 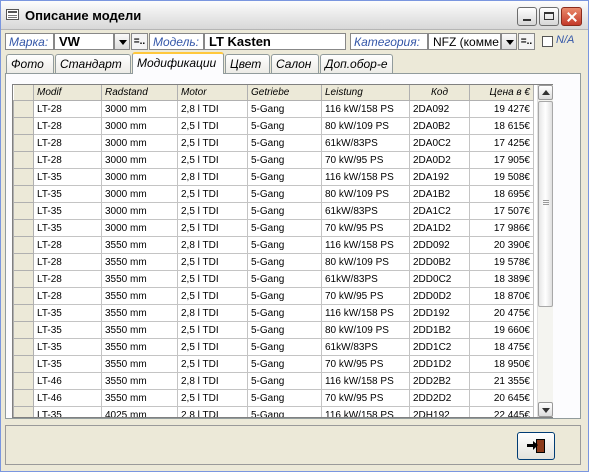 What do you see at coordinates (439, 279) in the screenshot?
I see `cell-code: 2DD0C2` at bounding box center [439, 279].